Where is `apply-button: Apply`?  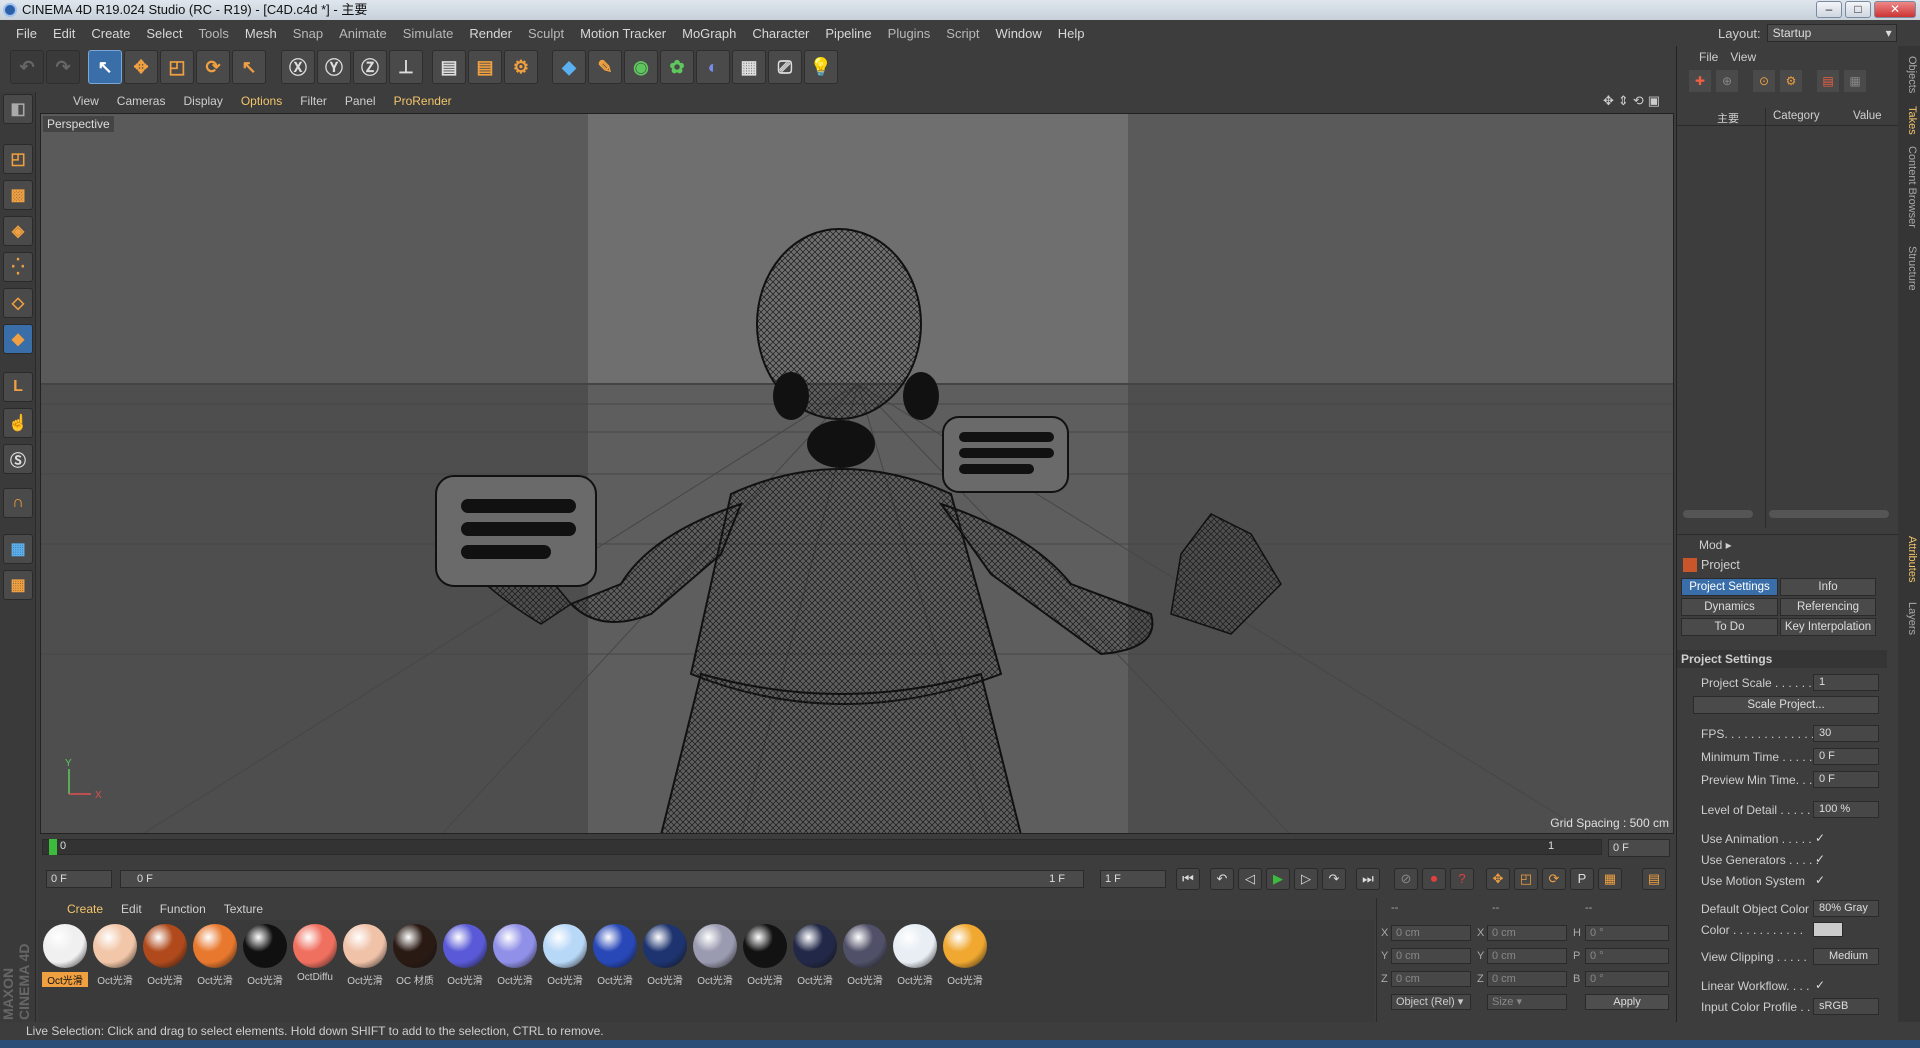 apply-button: Apply is located at coordinates (1627, 1002).